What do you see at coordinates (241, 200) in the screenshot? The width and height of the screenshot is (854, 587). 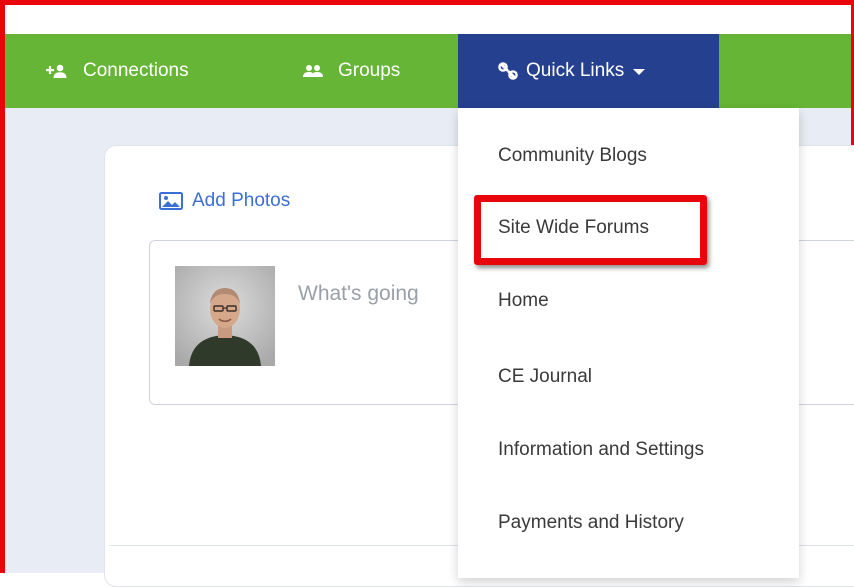 I see `add-photos-label: Add Photos` at bounding box center [241, 200].